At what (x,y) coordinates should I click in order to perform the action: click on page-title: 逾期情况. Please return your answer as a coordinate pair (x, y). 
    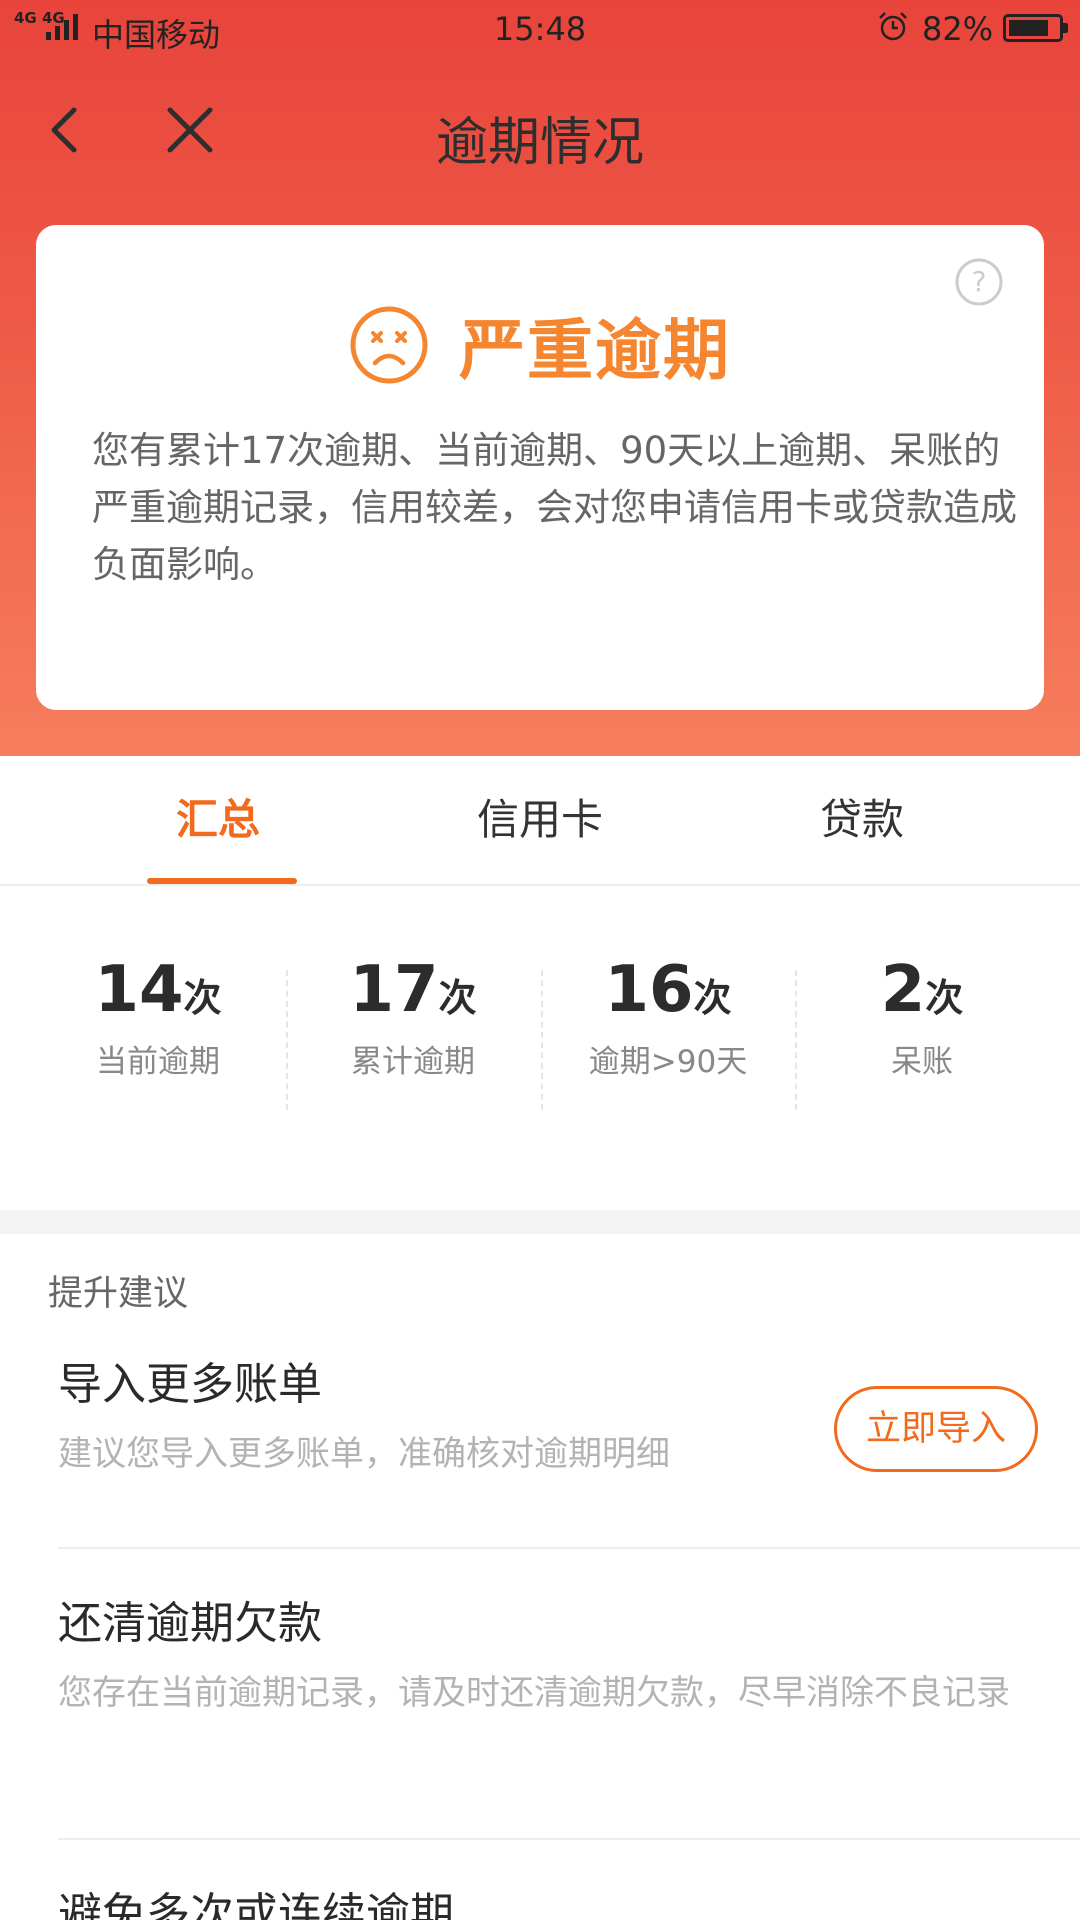
    Looking at the image, I should click on (539, 143).